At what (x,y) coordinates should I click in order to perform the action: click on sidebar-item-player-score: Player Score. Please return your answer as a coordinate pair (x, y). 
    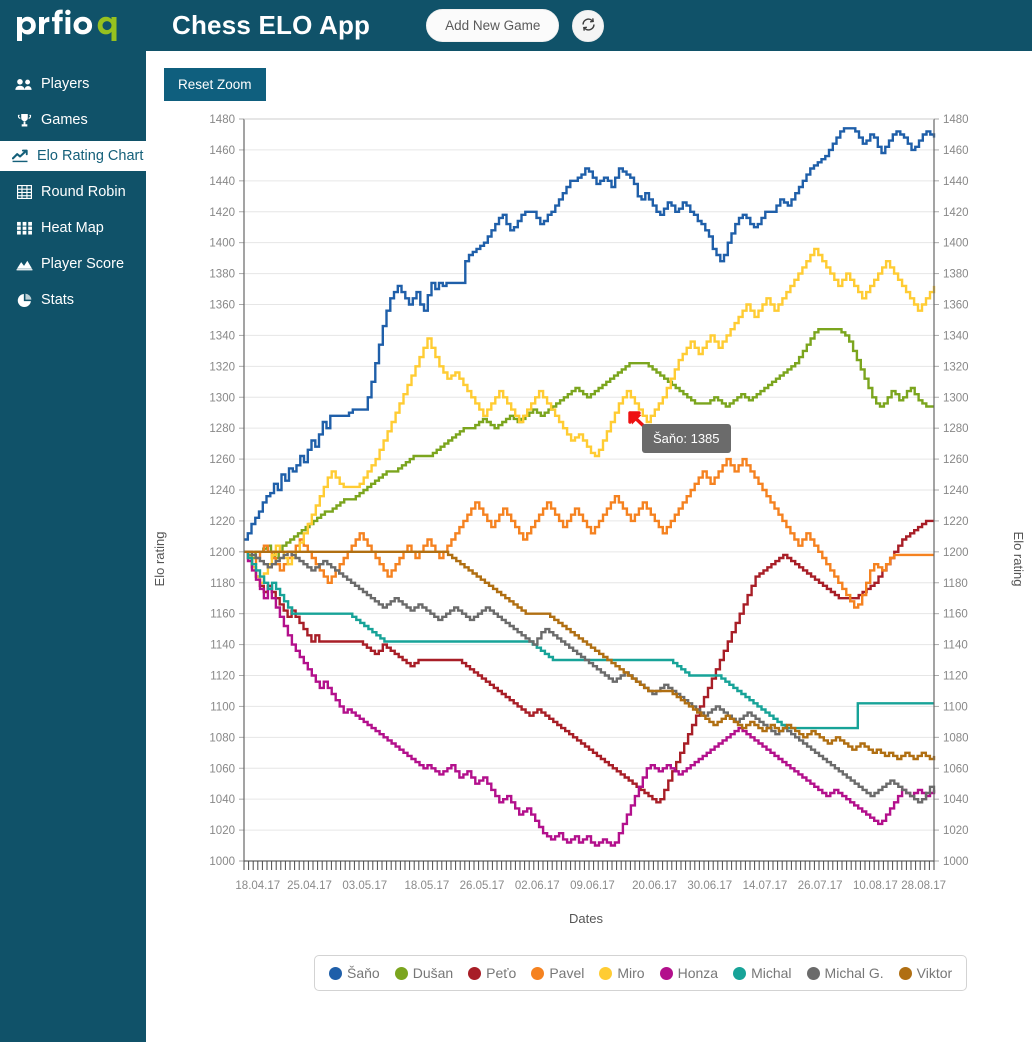
    Looking at the image, I should click on (73, 264).